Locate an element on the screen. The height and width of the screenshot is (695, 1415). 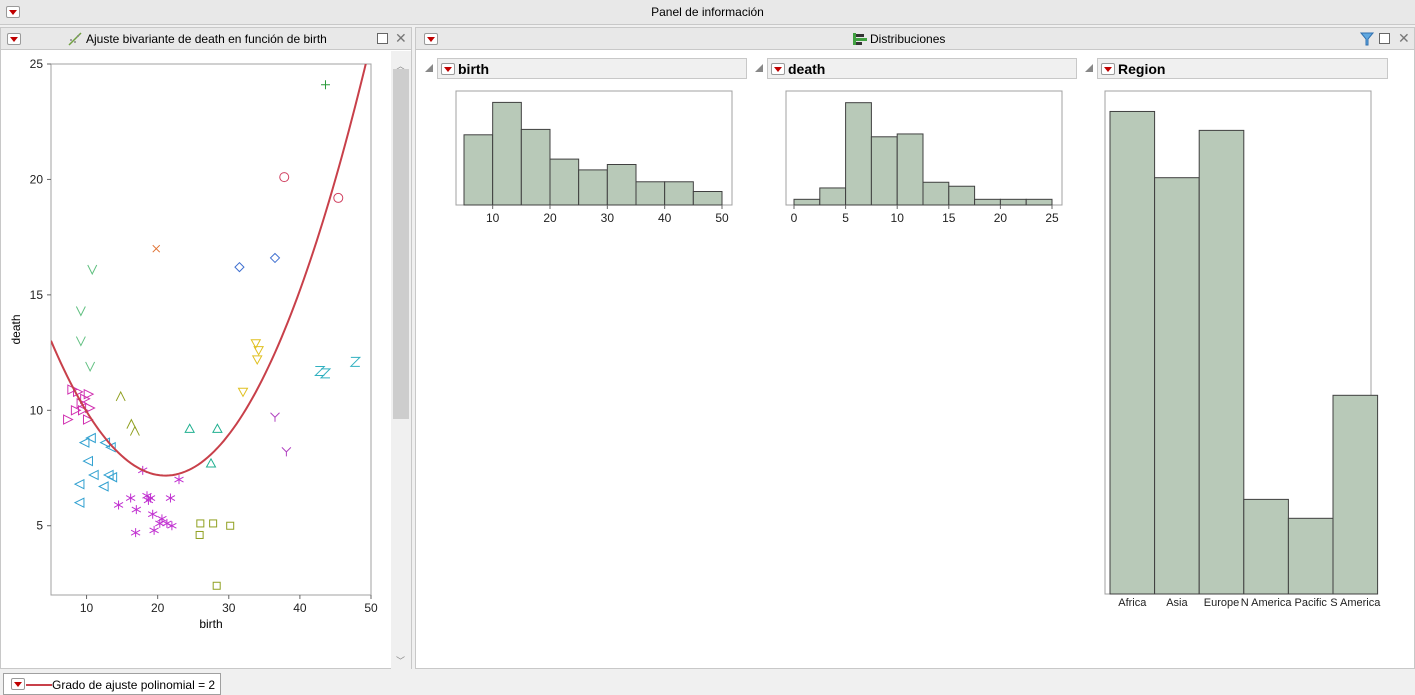
scrollbar-thumb is located at coordinates (401, 244).